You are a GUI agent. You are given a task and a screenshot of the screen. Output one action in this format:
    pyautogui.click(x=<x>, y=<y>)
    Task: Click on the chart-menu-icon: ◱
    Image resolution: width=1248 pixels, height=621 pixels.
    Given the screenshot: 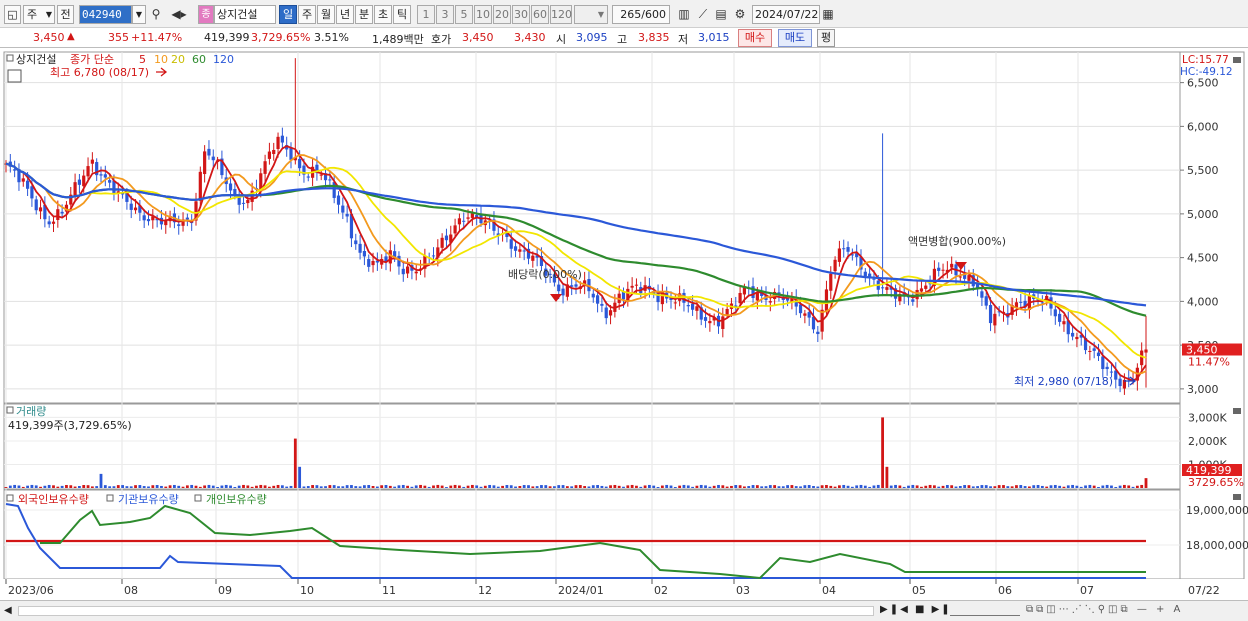 What is the action you would take?
    pyautogui.click(x=12, y=14)
    